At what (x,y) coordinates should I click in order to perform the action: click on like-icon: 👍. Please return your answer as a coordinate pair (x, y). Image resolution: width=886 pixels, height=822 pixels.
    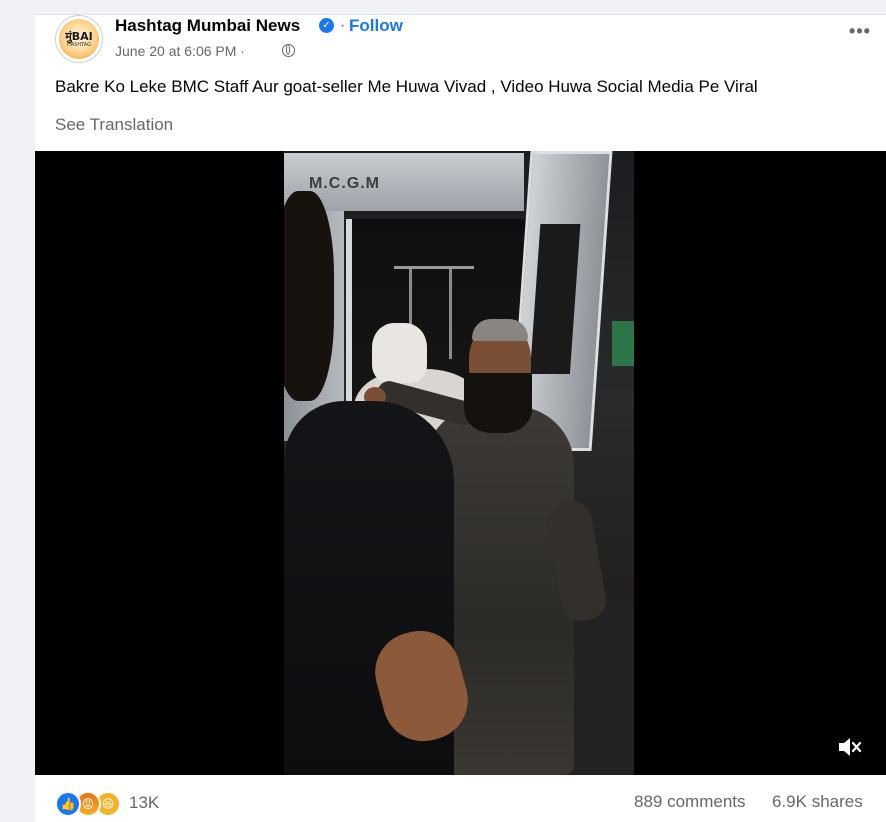
    Looking at the image, I should click on (68, 804).